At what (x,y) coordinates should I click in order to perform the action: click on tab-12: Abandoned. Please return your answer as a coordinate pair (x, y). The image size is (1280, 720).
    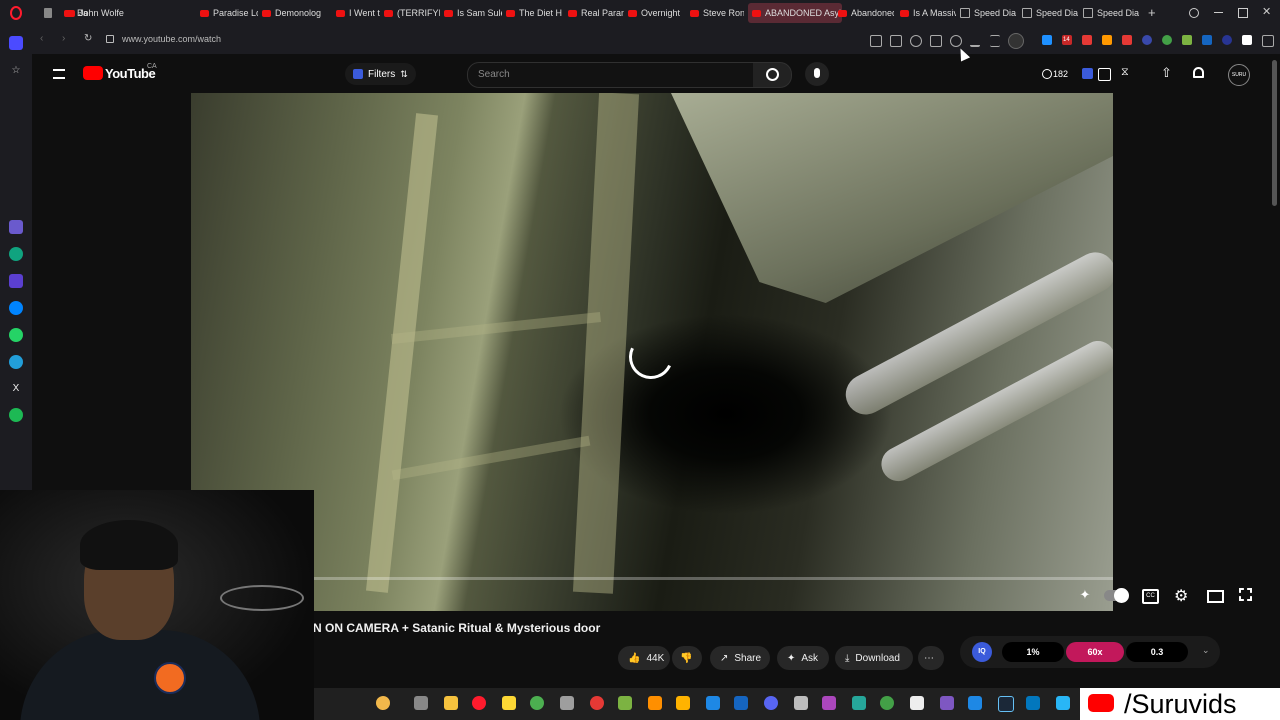
    Looking at the image, I should click on (866, 13).